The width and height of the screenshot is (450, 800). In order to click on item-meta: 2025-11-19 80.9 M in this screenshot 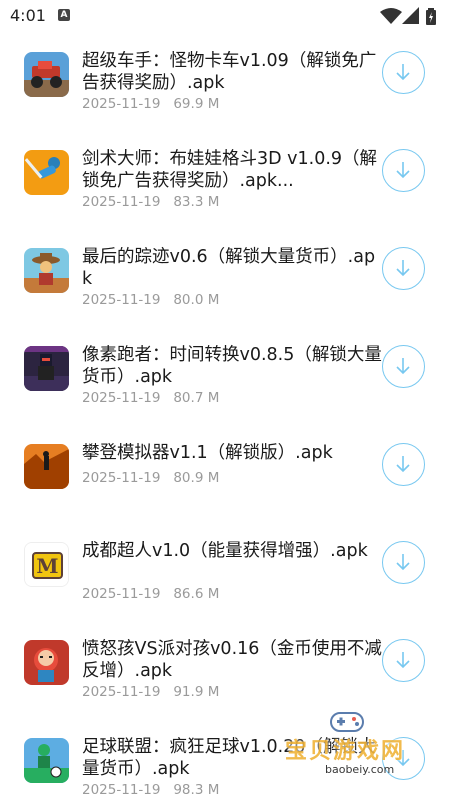, I will do `click(150, 478)`.